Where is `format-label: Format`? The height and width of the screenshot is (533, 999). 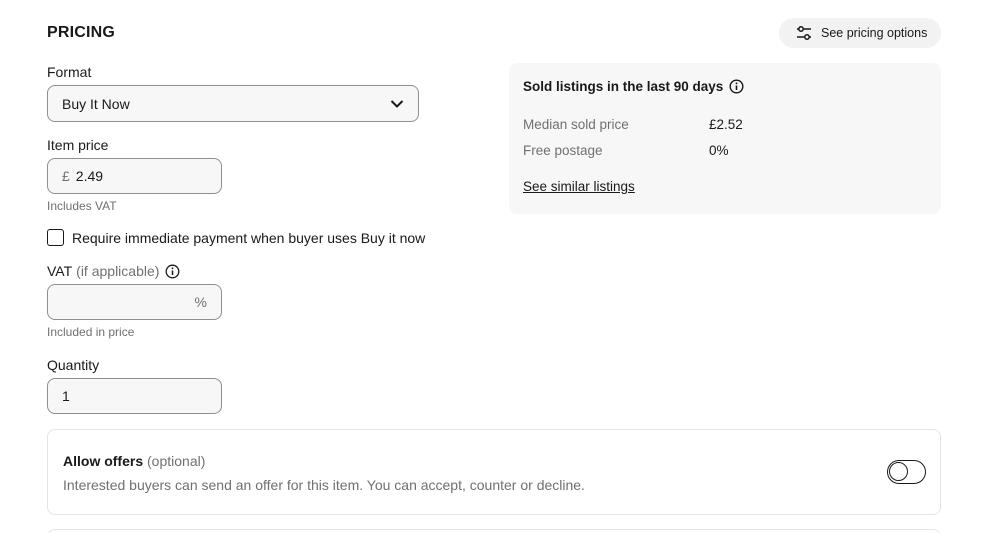
format-label: Format is located at coordinates (69, 72).